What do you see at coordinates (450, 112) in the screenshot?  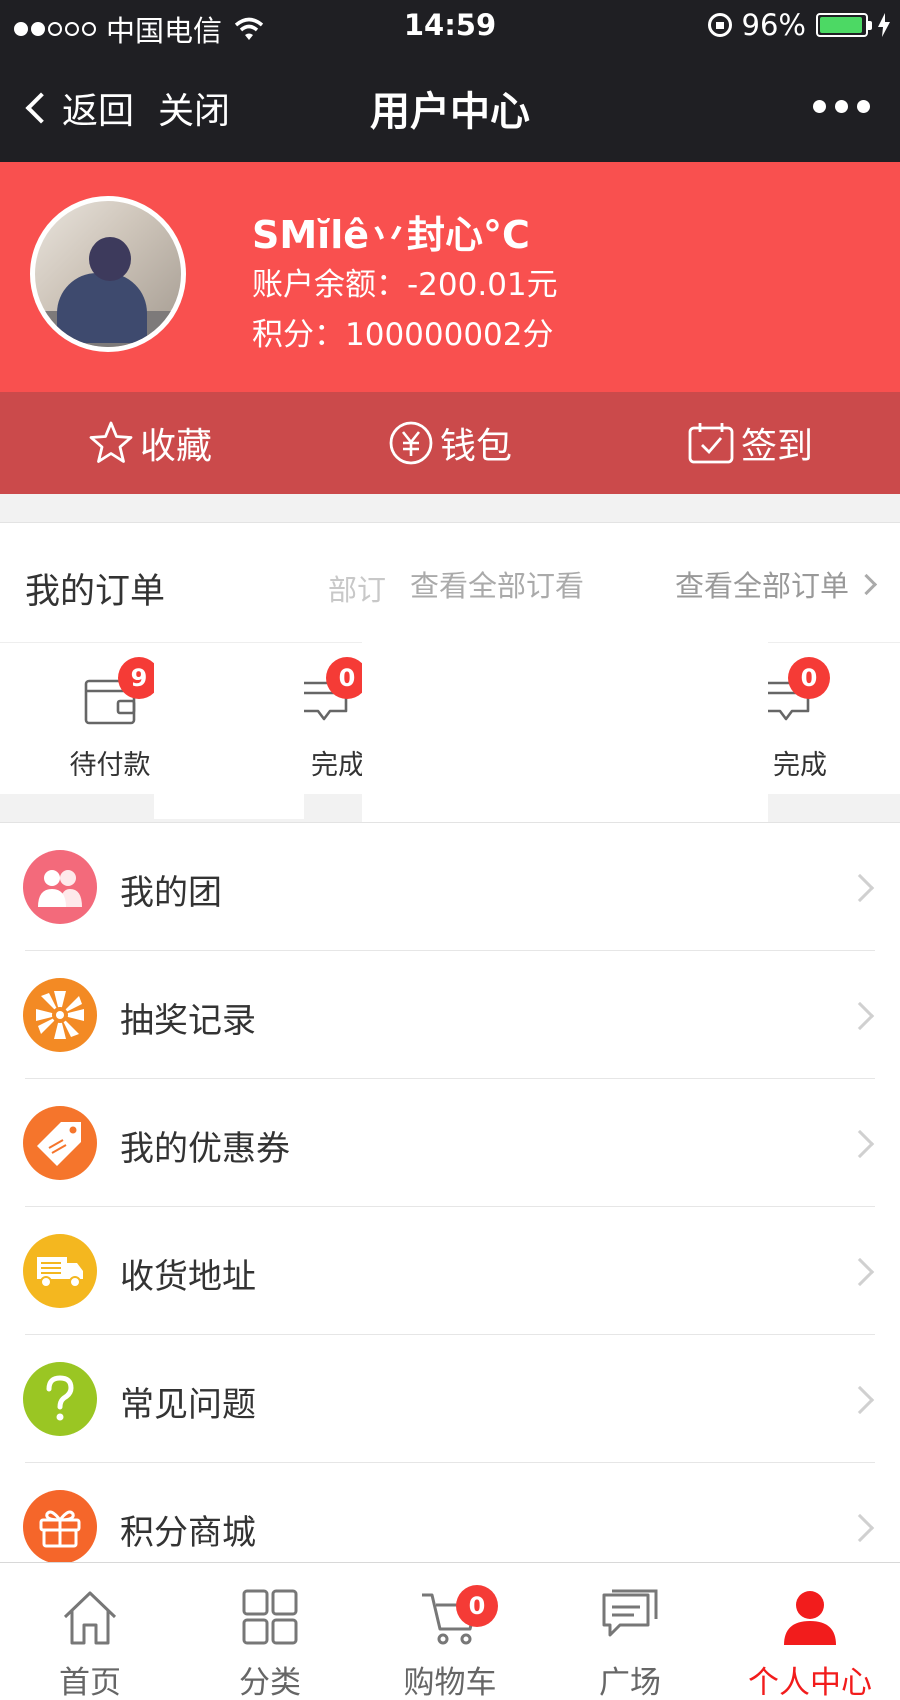 I see `page-title: 用户中心` at bounding box center [450, 112].